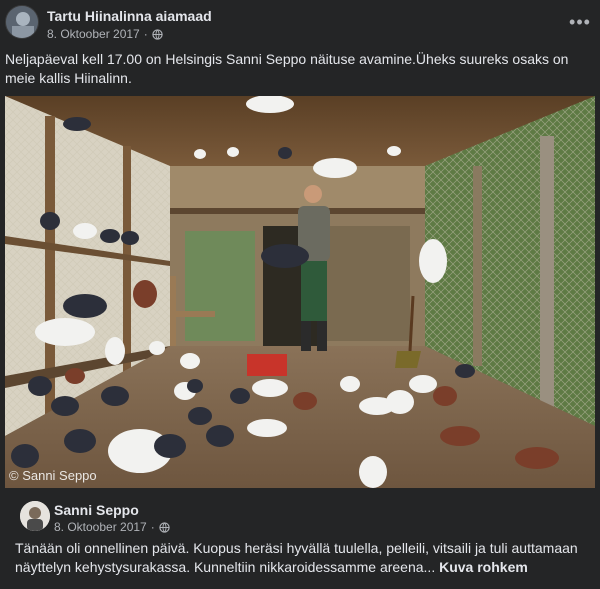 The width and height of the screenshot is (600, 589). Describe the element at coordinates (93, 34) in the screenshot. I see `post-date: 8. Oktoober 2017` at that location.